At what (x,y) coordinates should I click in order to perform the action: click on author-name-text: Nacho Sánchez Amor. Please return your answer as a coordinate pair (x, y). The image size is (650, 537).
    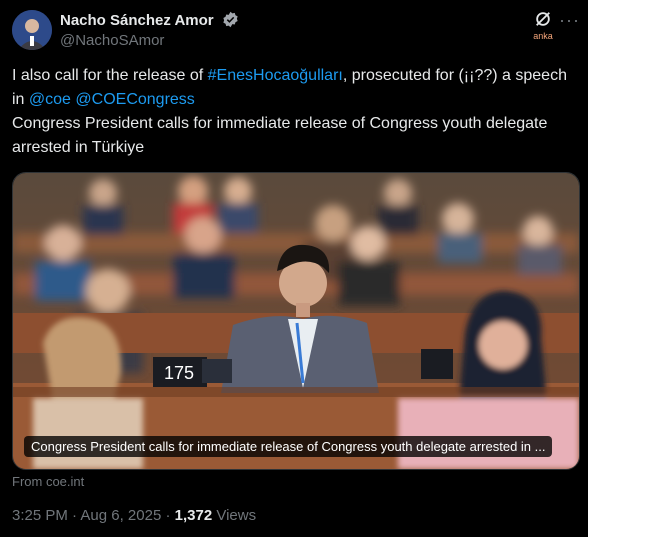
    Looking at the image, I should click on (137, 20).